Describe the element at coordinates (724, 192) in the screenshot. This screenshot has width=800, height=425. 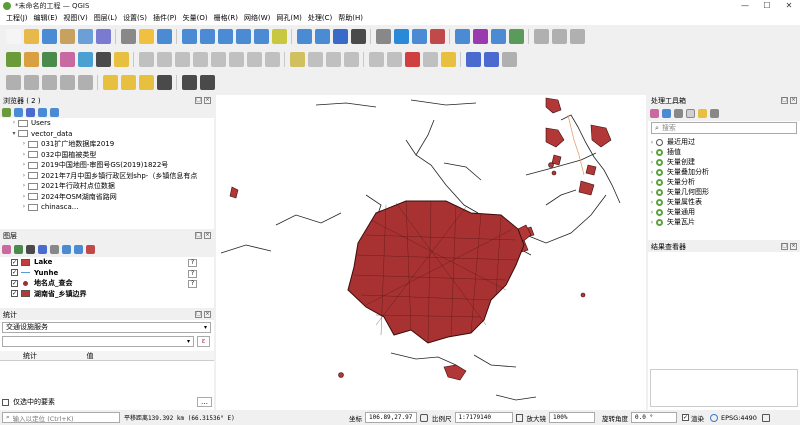
I see `processing-provider-item: › 矢量几何图形` at that location.